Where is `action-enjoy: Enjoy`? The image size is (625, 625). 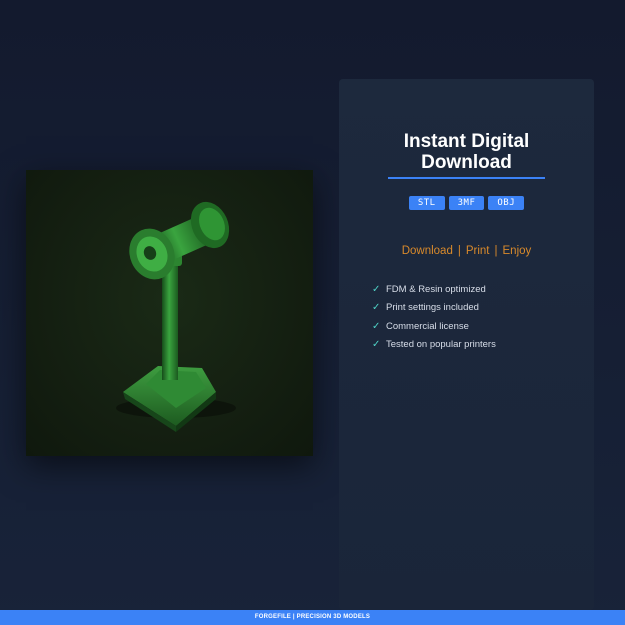
action-enjoy: Enjoy is located at coordinates (517, 251).